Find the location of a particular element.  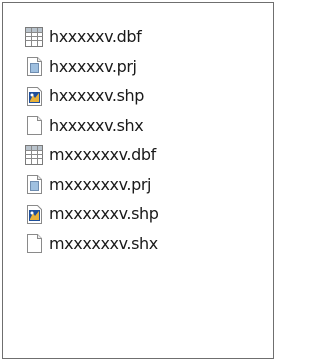

file-name: mxxxxxxv.shx is located at coordinates (103, 243).